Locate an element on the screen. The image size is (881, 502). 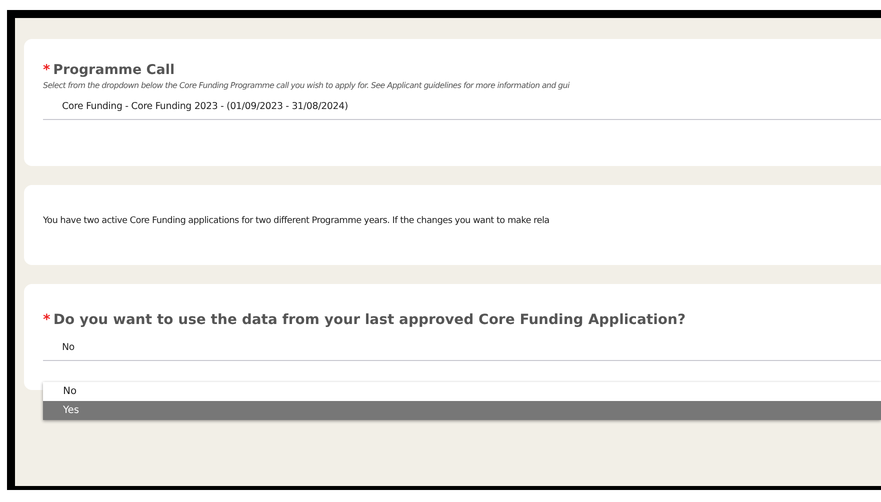
field-label: Programme Call is located at coordinates (114, 70).